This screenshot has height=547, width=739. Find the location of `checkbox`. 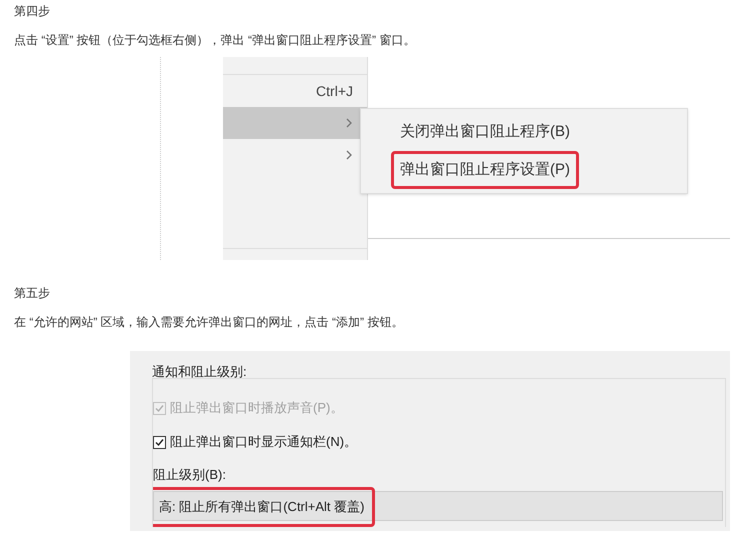

checkbox is located at coordinates (159, 442).